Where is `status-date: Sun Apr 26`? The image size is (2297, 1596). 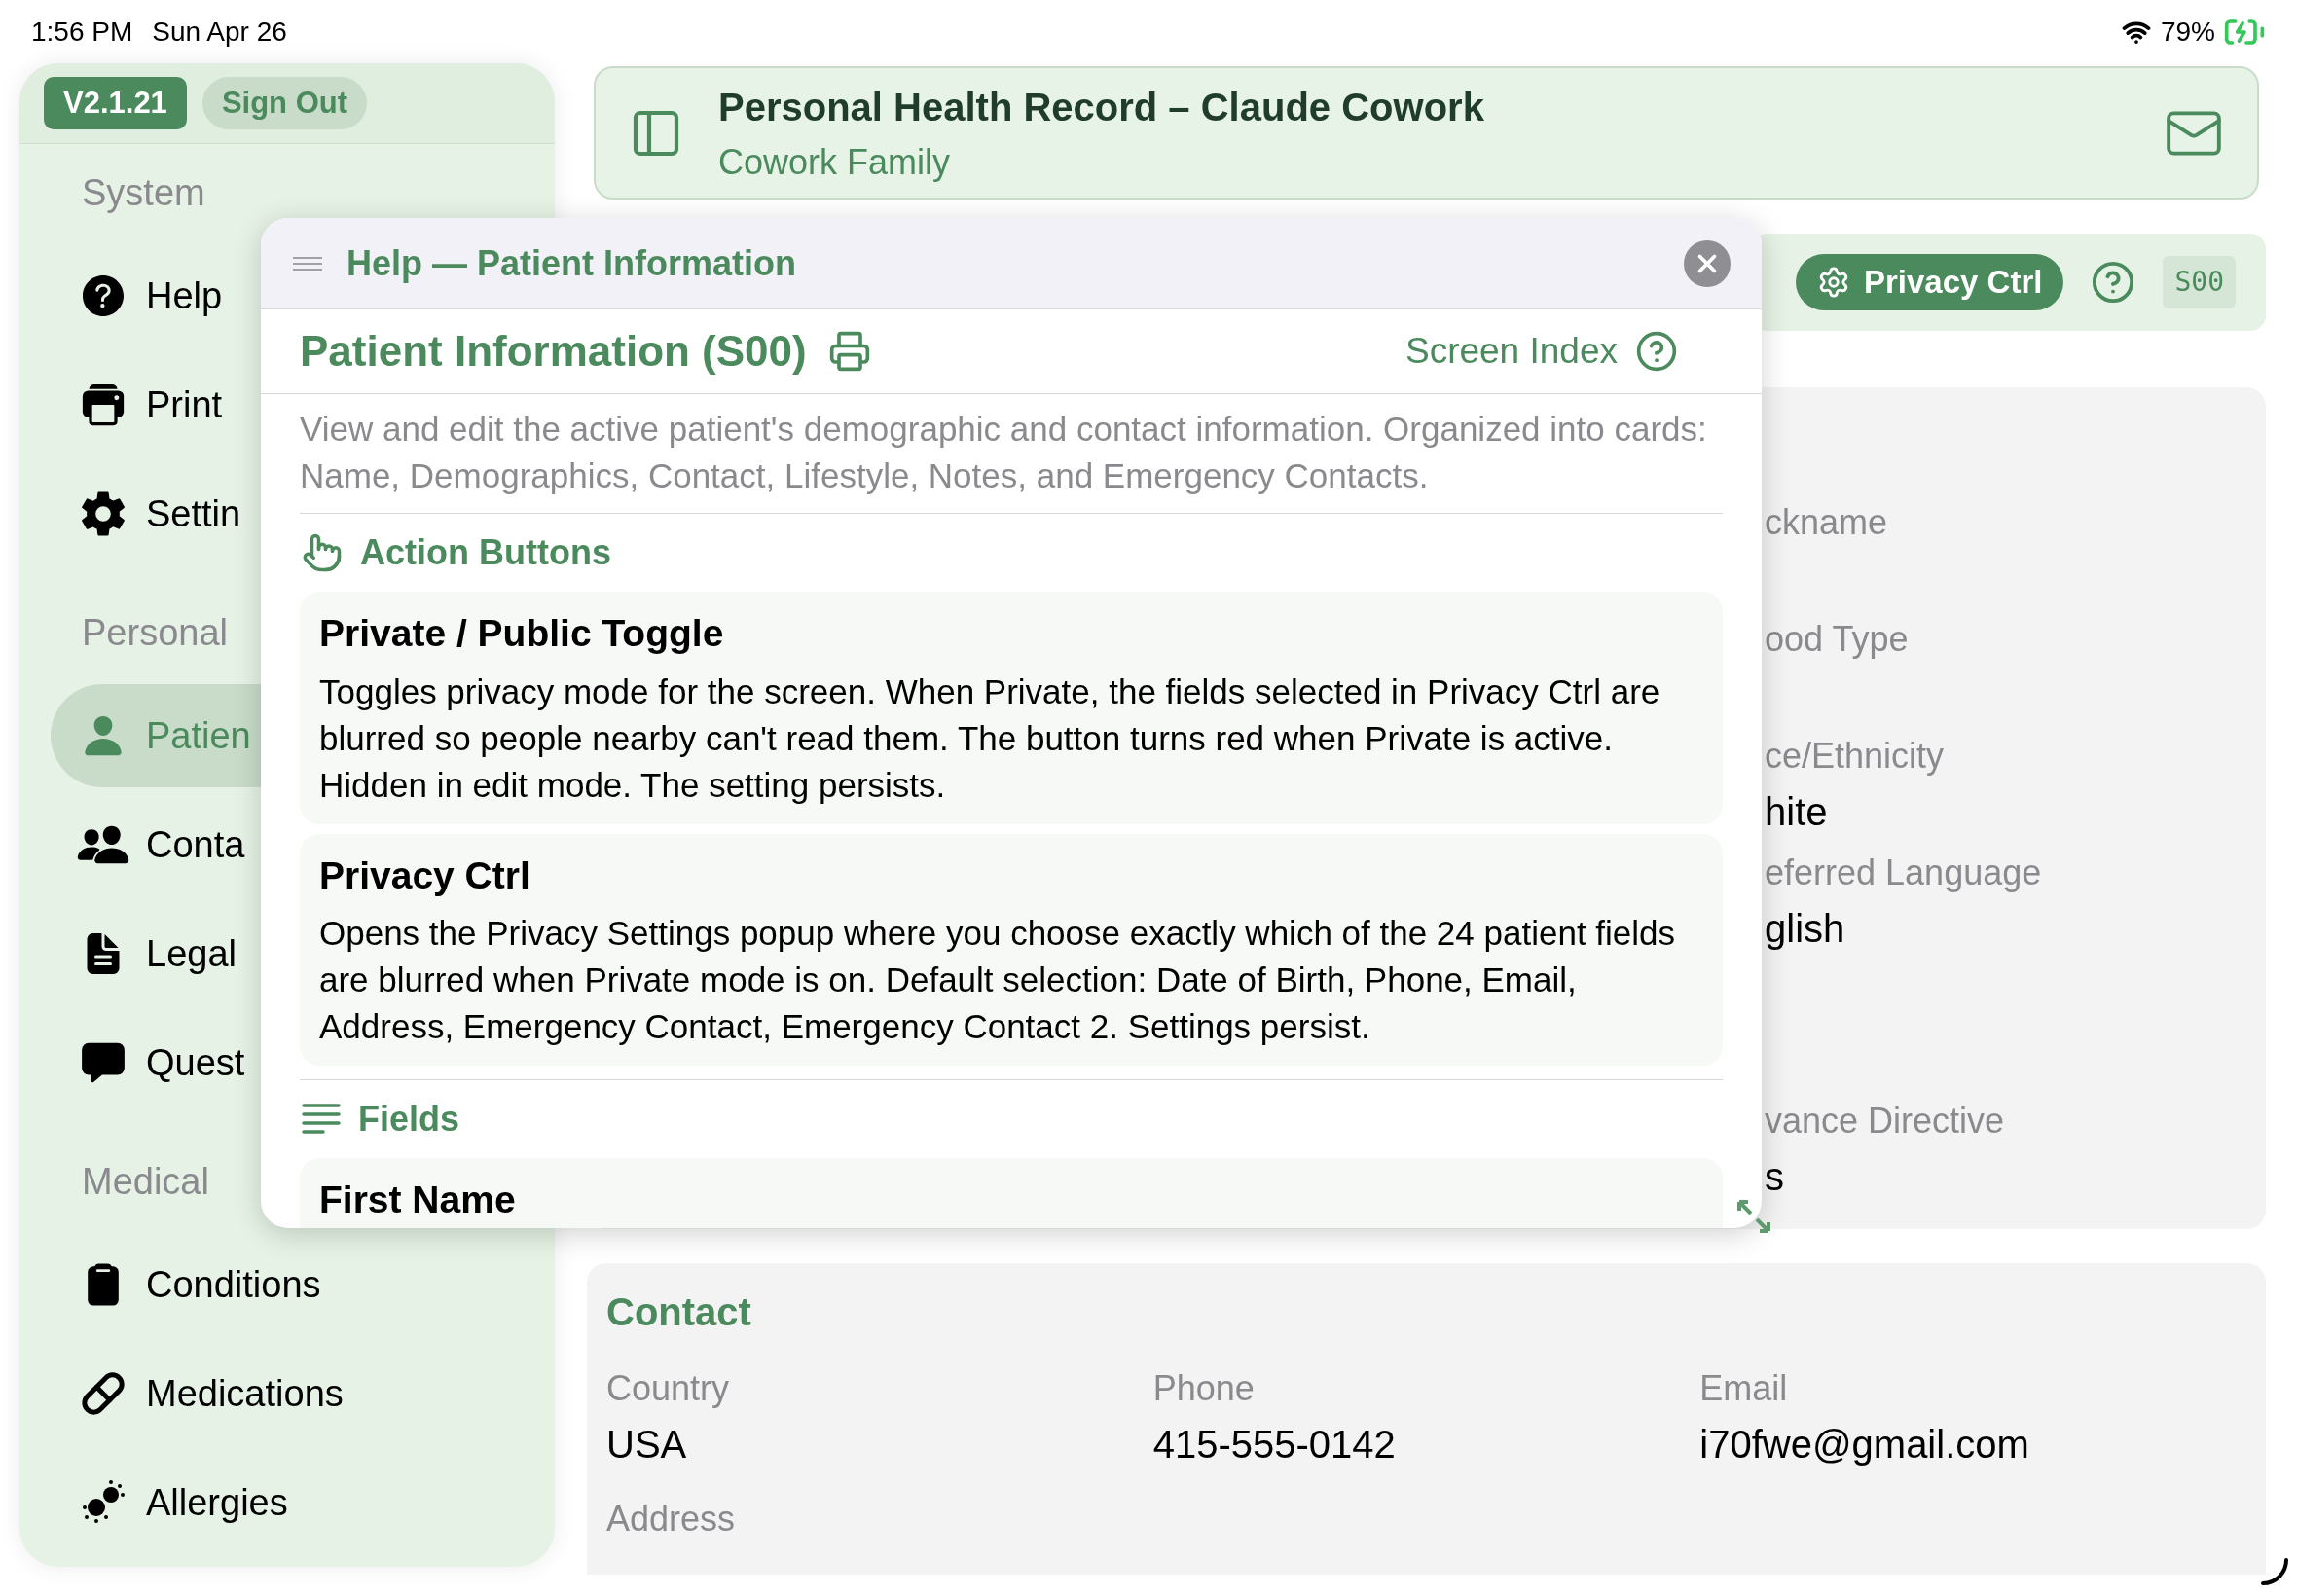
status-date: Sun Apr 26 is located at coordinates (219, 32).